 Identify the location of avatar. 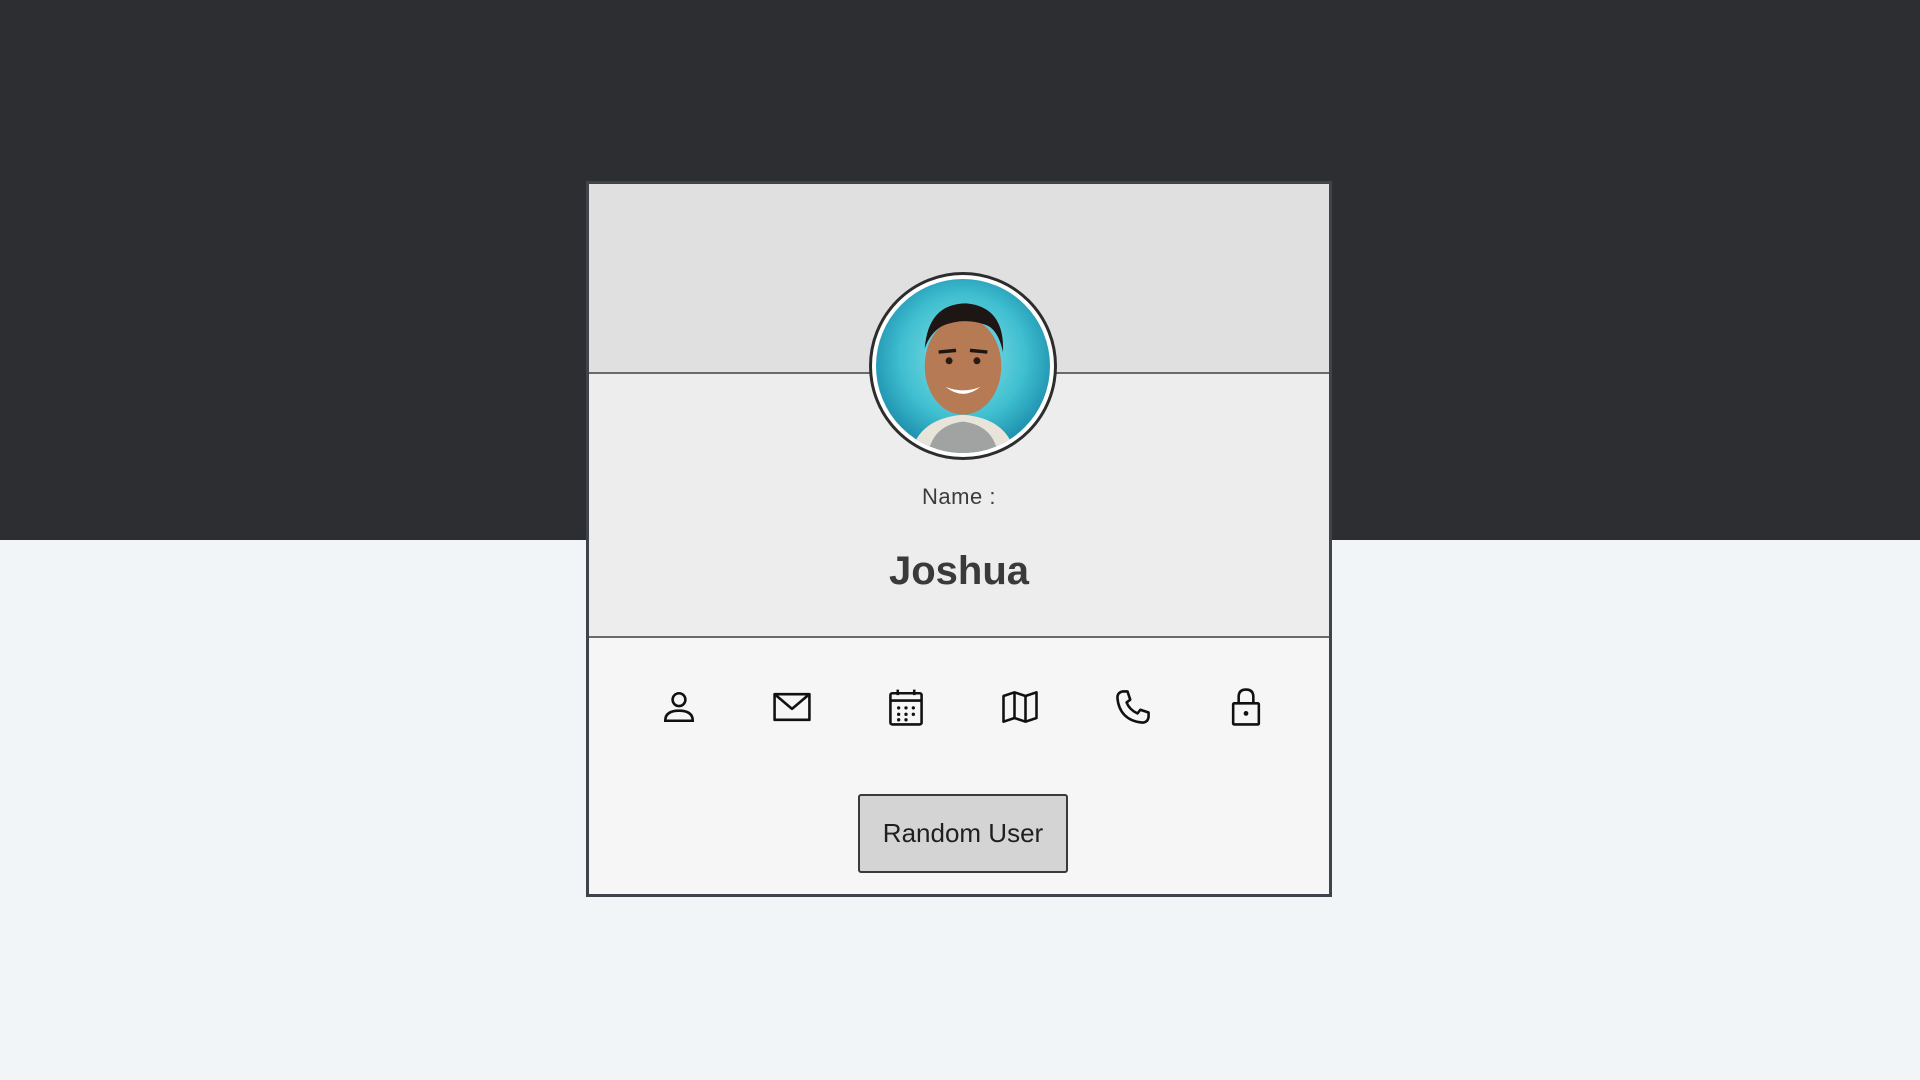
(963, 366).